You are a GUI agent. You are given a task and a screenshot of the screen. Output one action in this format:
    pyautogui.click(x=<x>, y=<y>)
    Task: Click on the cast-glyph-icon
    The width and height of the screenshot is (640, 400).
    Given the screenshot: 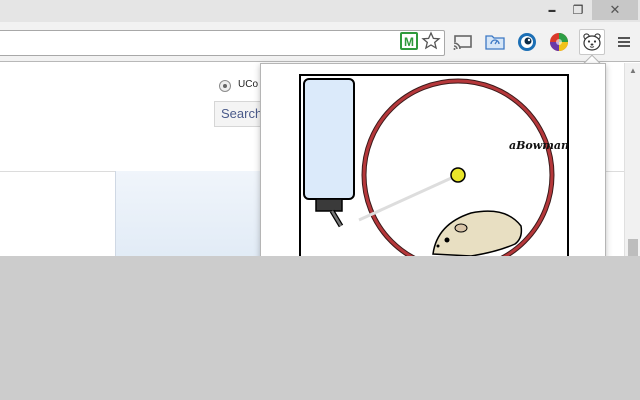 What is the action you would take?
    pyautogui.click(x=462, y=42)
    